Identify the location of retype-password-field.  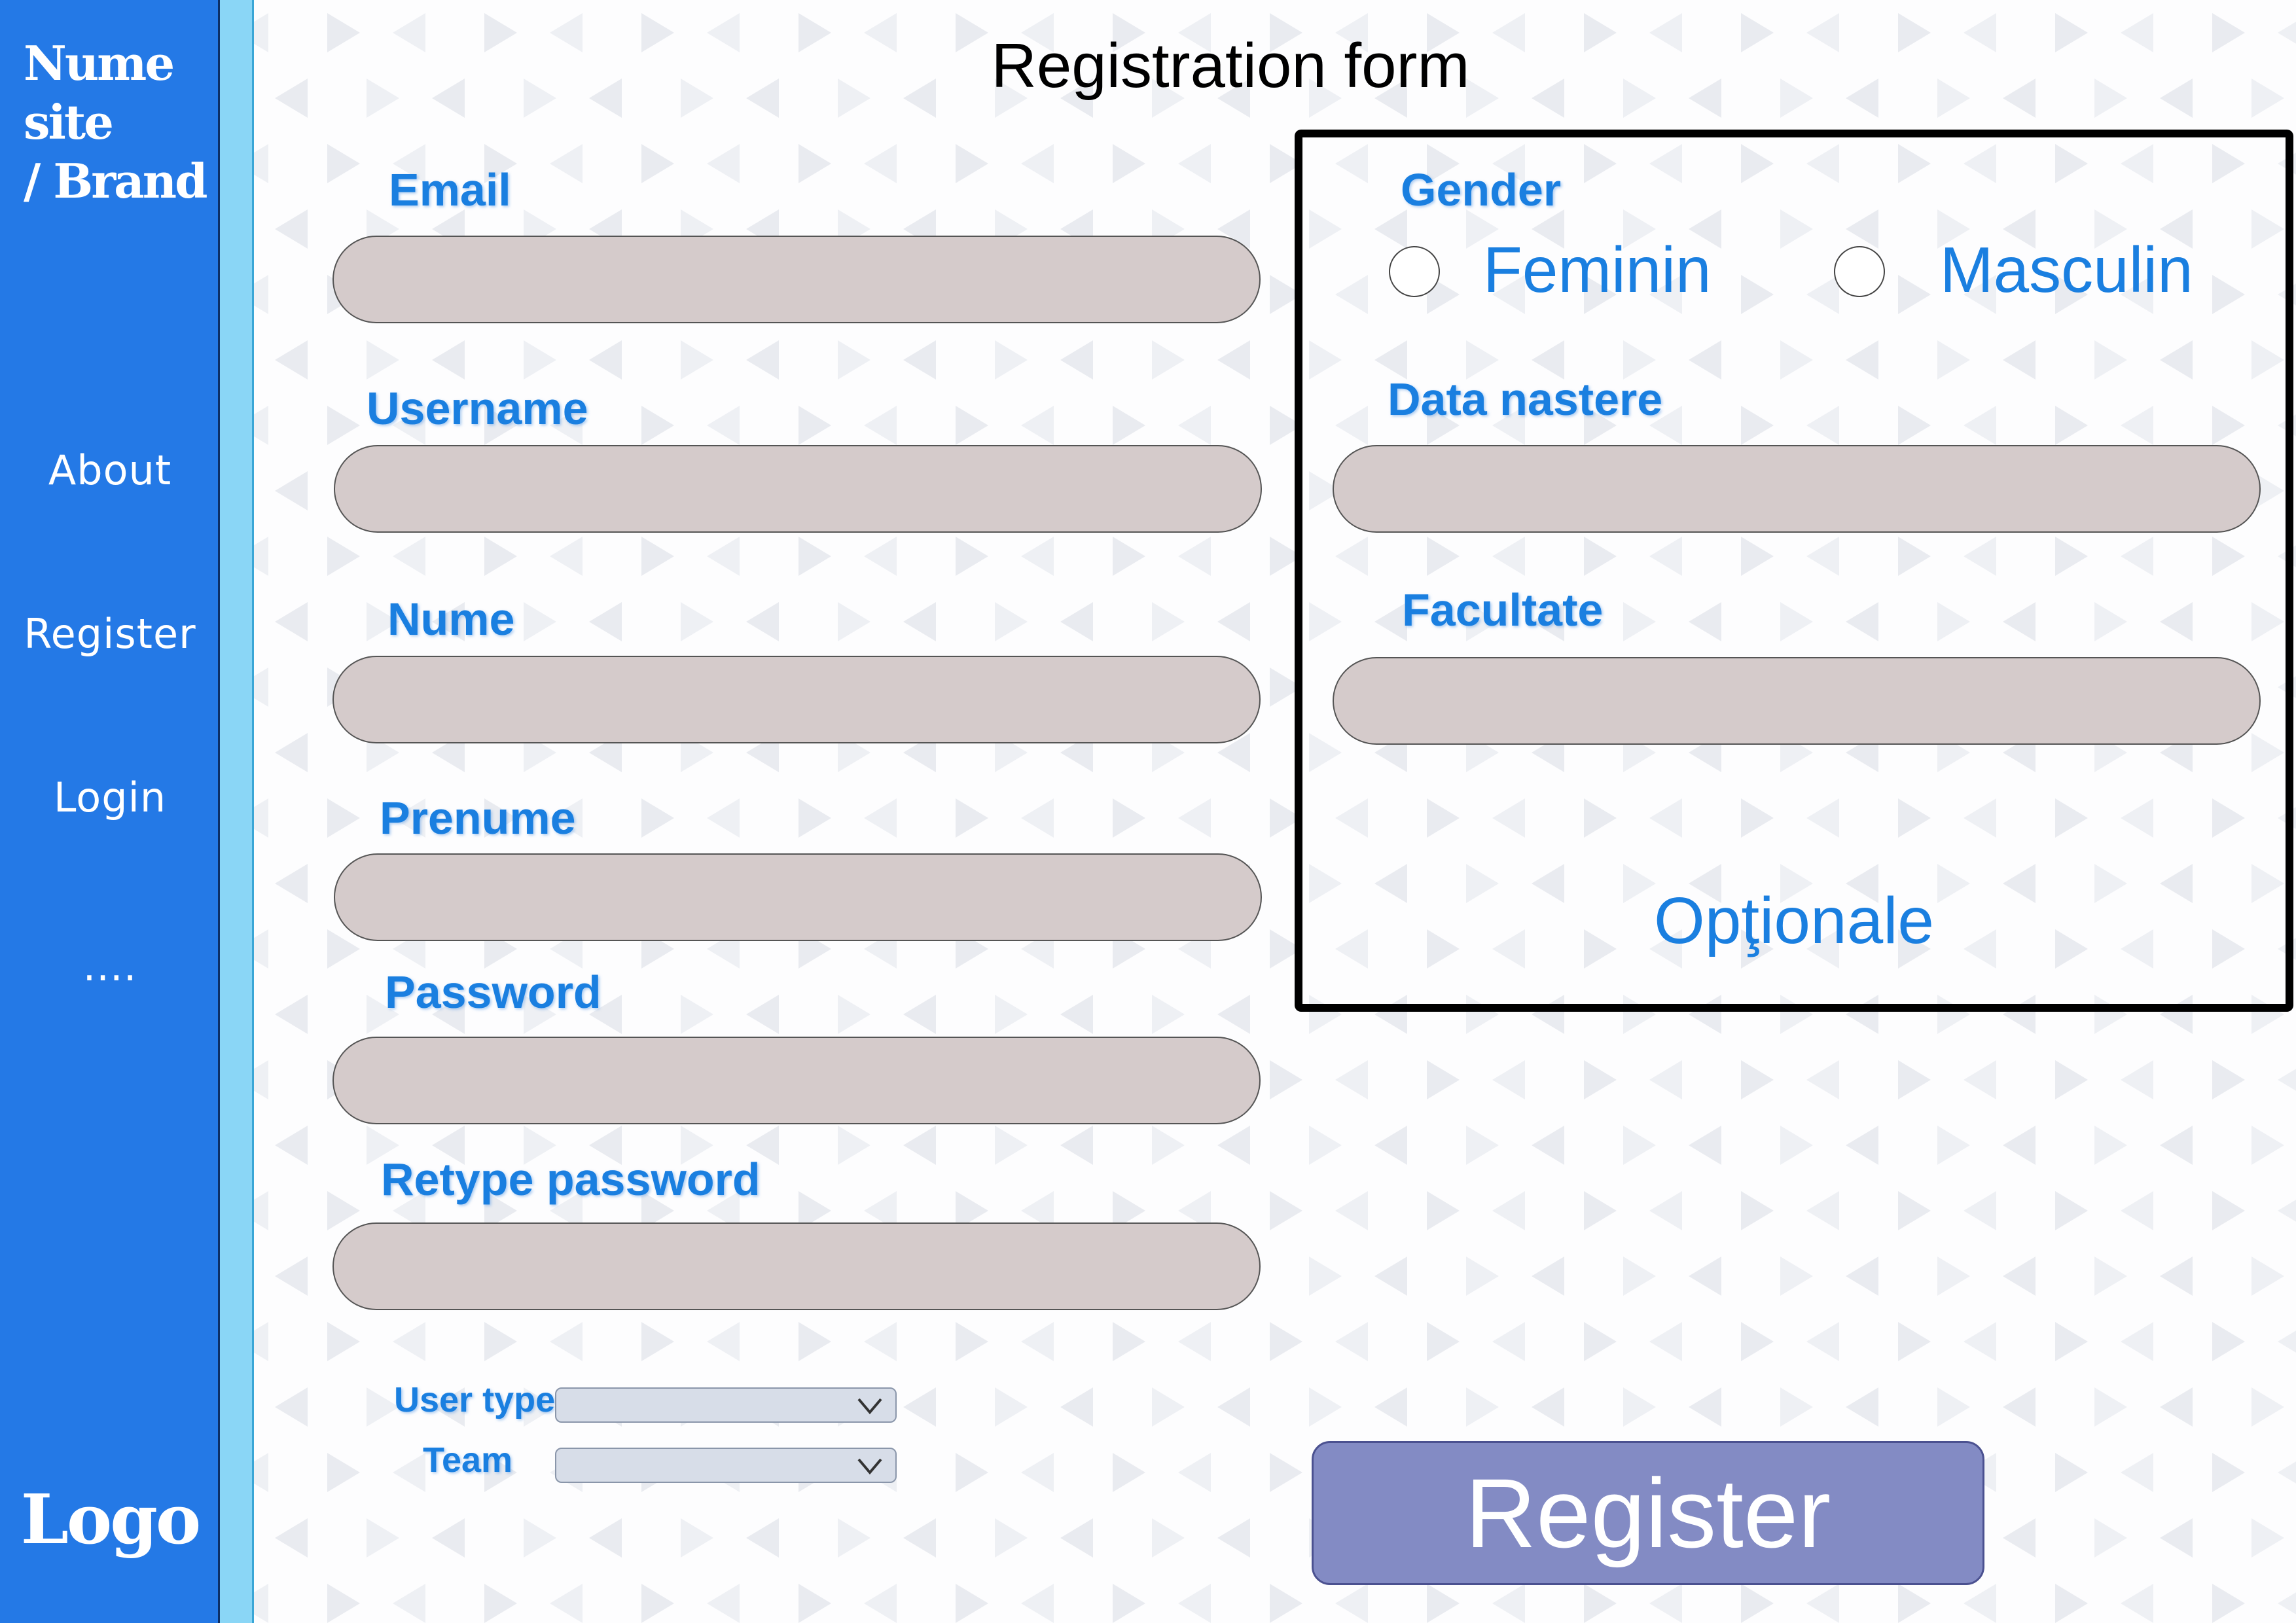
(796, 1266).